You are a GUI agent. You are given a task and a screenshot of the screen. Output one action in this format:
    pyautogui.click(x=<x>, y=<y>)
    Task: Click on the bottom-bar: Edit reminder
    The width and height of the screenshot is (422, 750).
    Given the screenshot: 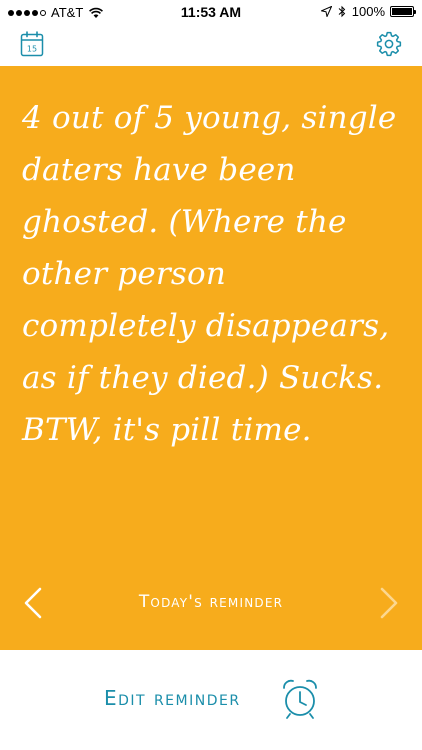 What is the action you would take?
    pyautogui.click(x=211, y=700)
    